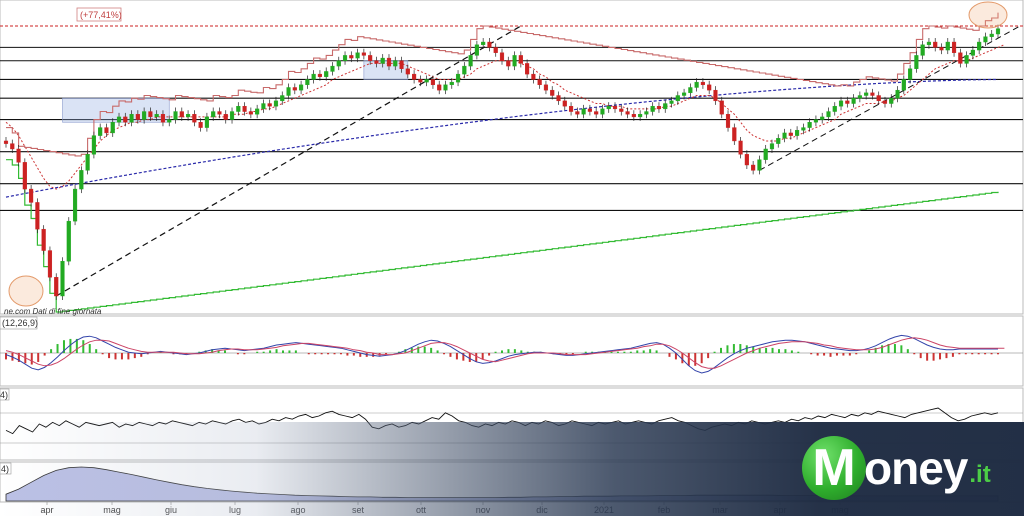 The width and height of the screenshot is (1024, 516). Describe the element at coordinates (604, 510) in the screenshot. I see `x-tick-label: 2021` at that location.